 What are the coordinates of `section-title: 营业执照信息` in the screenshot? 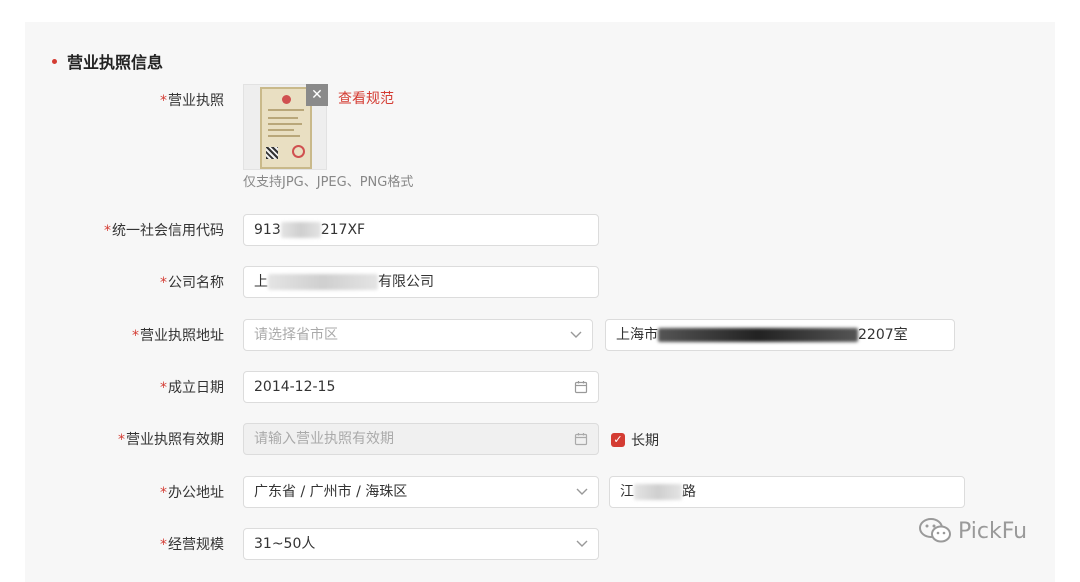 It's located at (115, 62).